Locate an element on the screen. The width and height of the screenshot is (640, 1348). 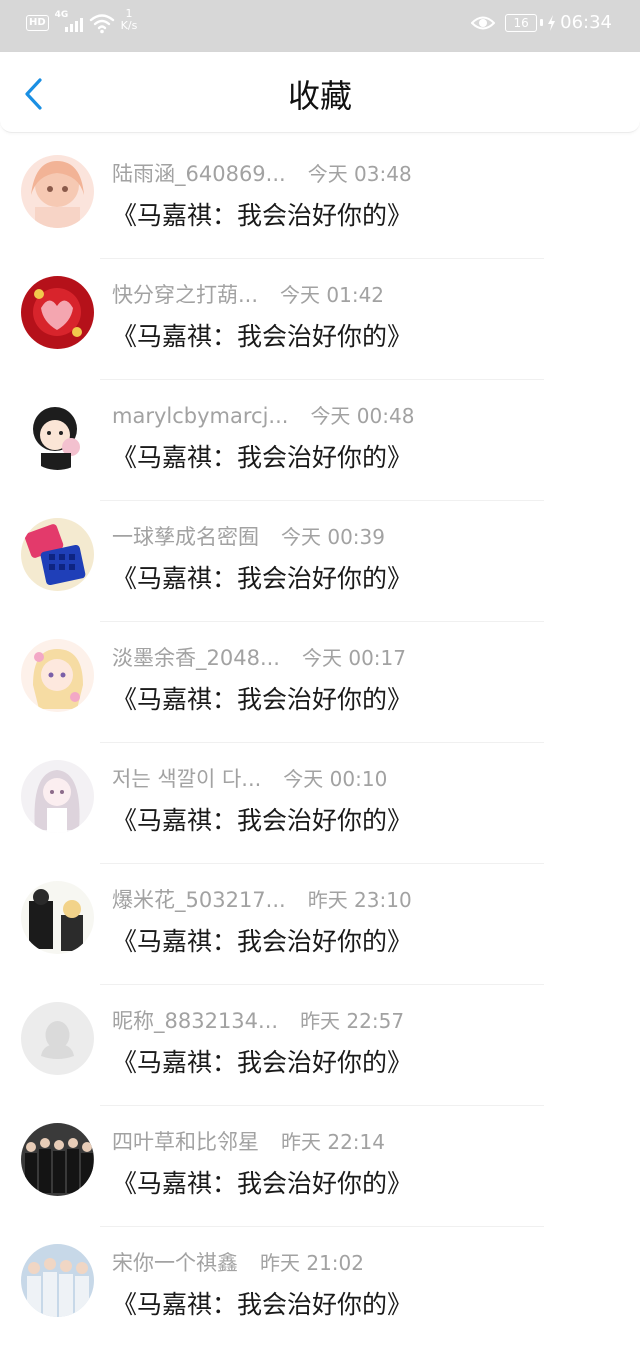
status-left: HD 4G 1 K/s is located at coordinates (81, 21).